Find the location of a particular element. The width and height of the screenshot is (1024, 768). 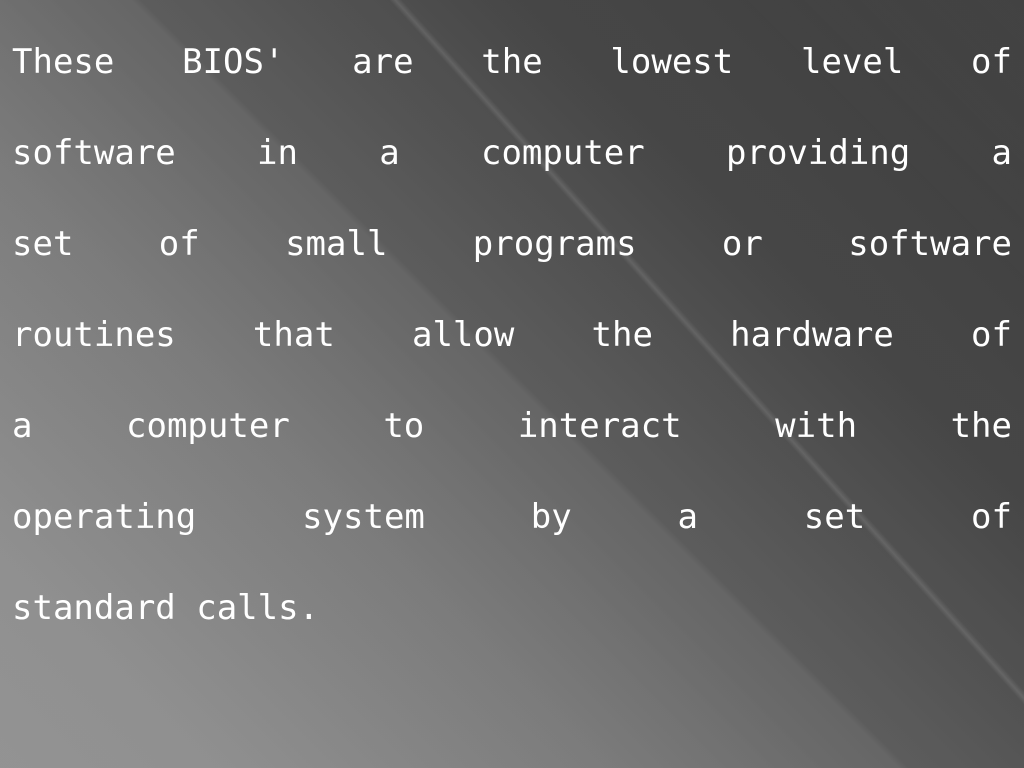

body-line: These BIOS' are the lowest level of is located at coordinates (512, 62).